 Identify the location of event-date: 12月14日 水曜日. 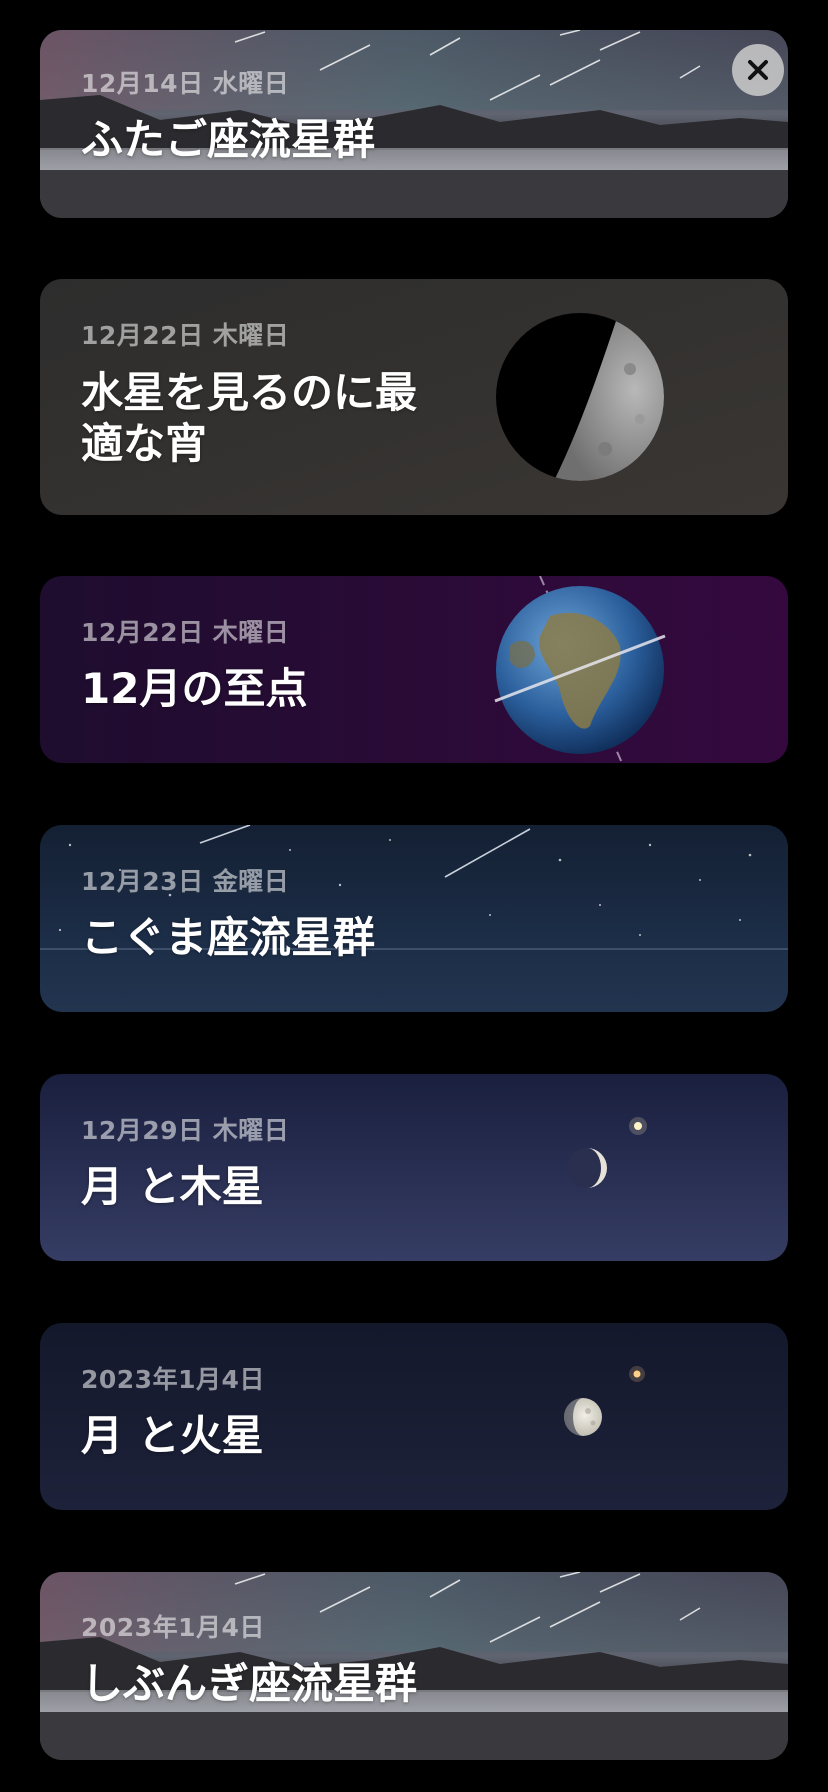
(185, 83).